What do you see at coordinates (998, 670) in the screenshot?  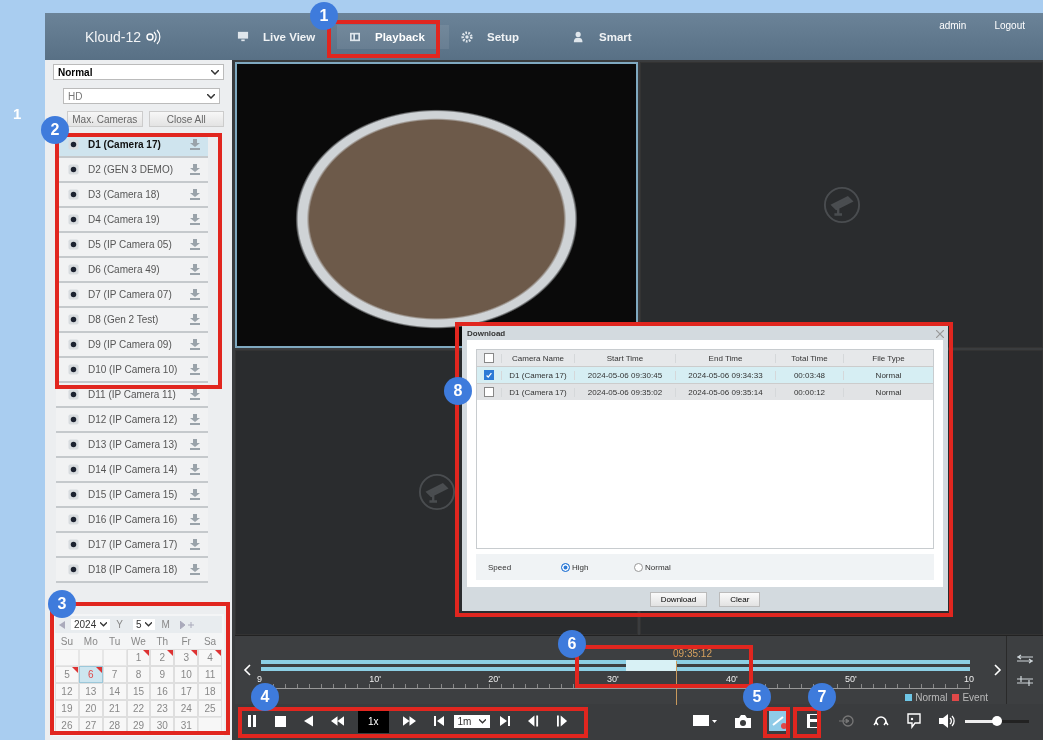 I see `chevron-right-icon` at bounding box center [998, 670].